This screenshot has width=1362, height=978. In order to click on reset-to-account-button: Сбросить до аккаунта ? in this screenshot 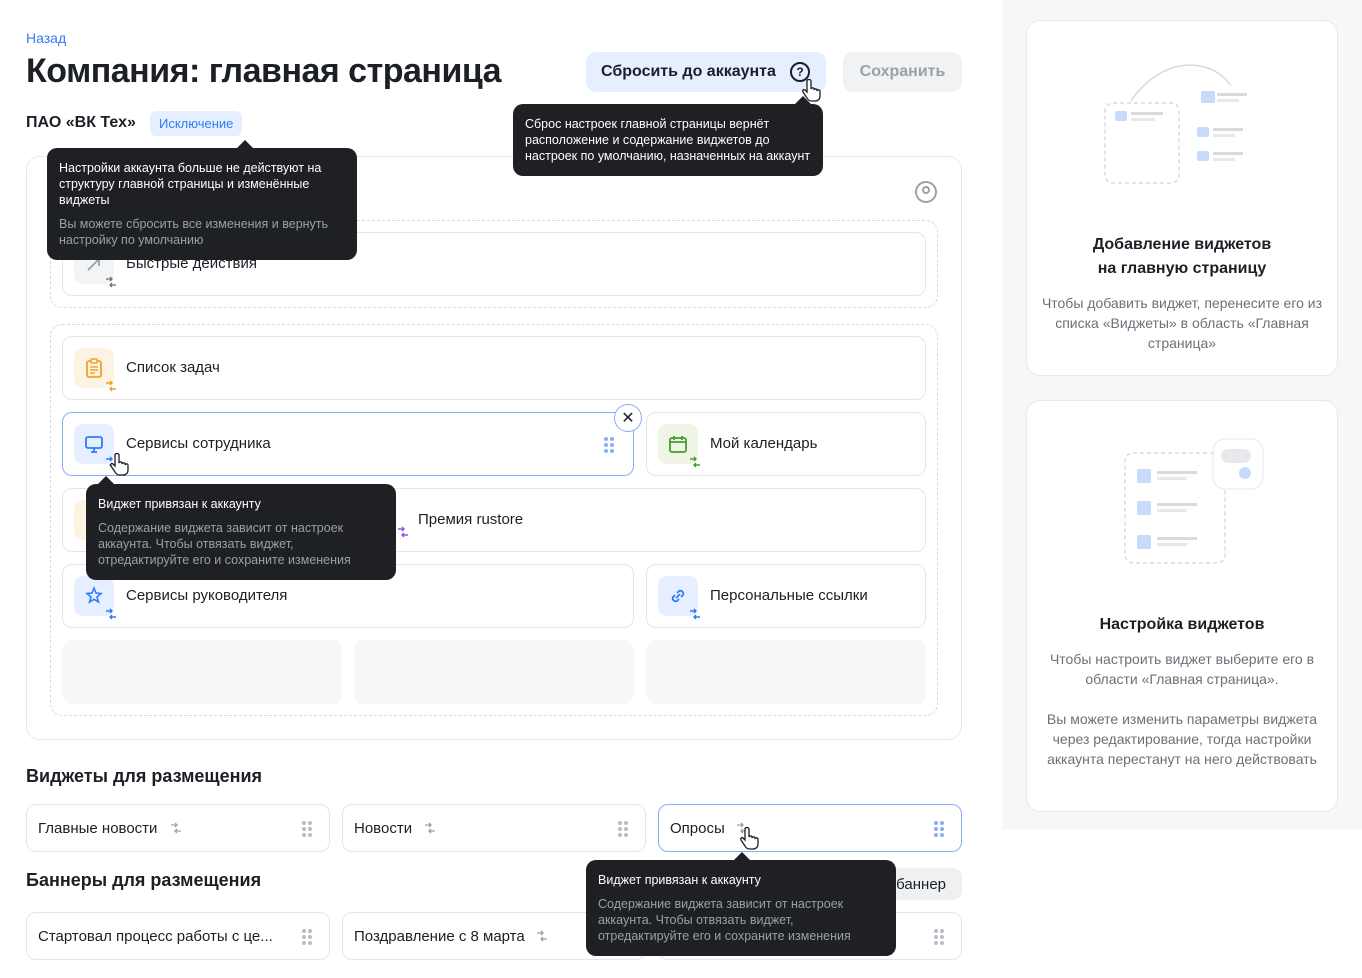, I will do `click(706, 72)`.